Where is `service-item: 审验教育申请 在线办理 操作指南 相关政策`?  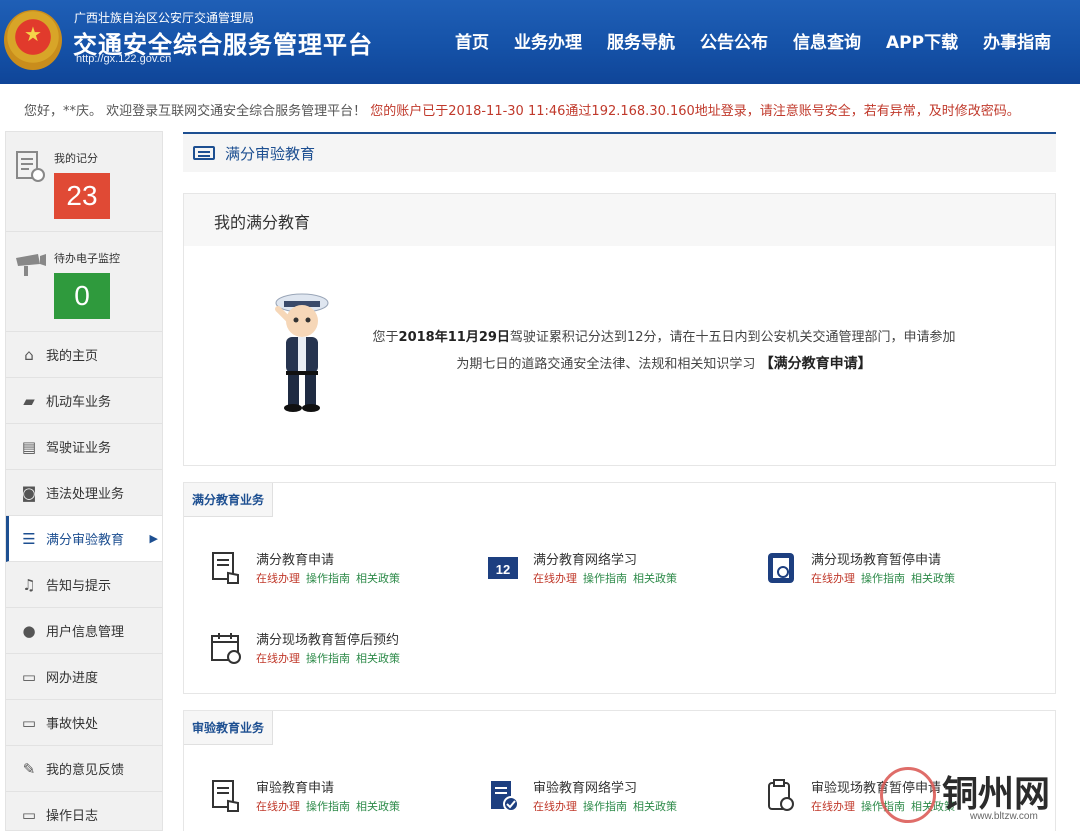 service-item: 审验教育申请 在线办理 操作指南 相关政策 is located at coordinates (340, 802).